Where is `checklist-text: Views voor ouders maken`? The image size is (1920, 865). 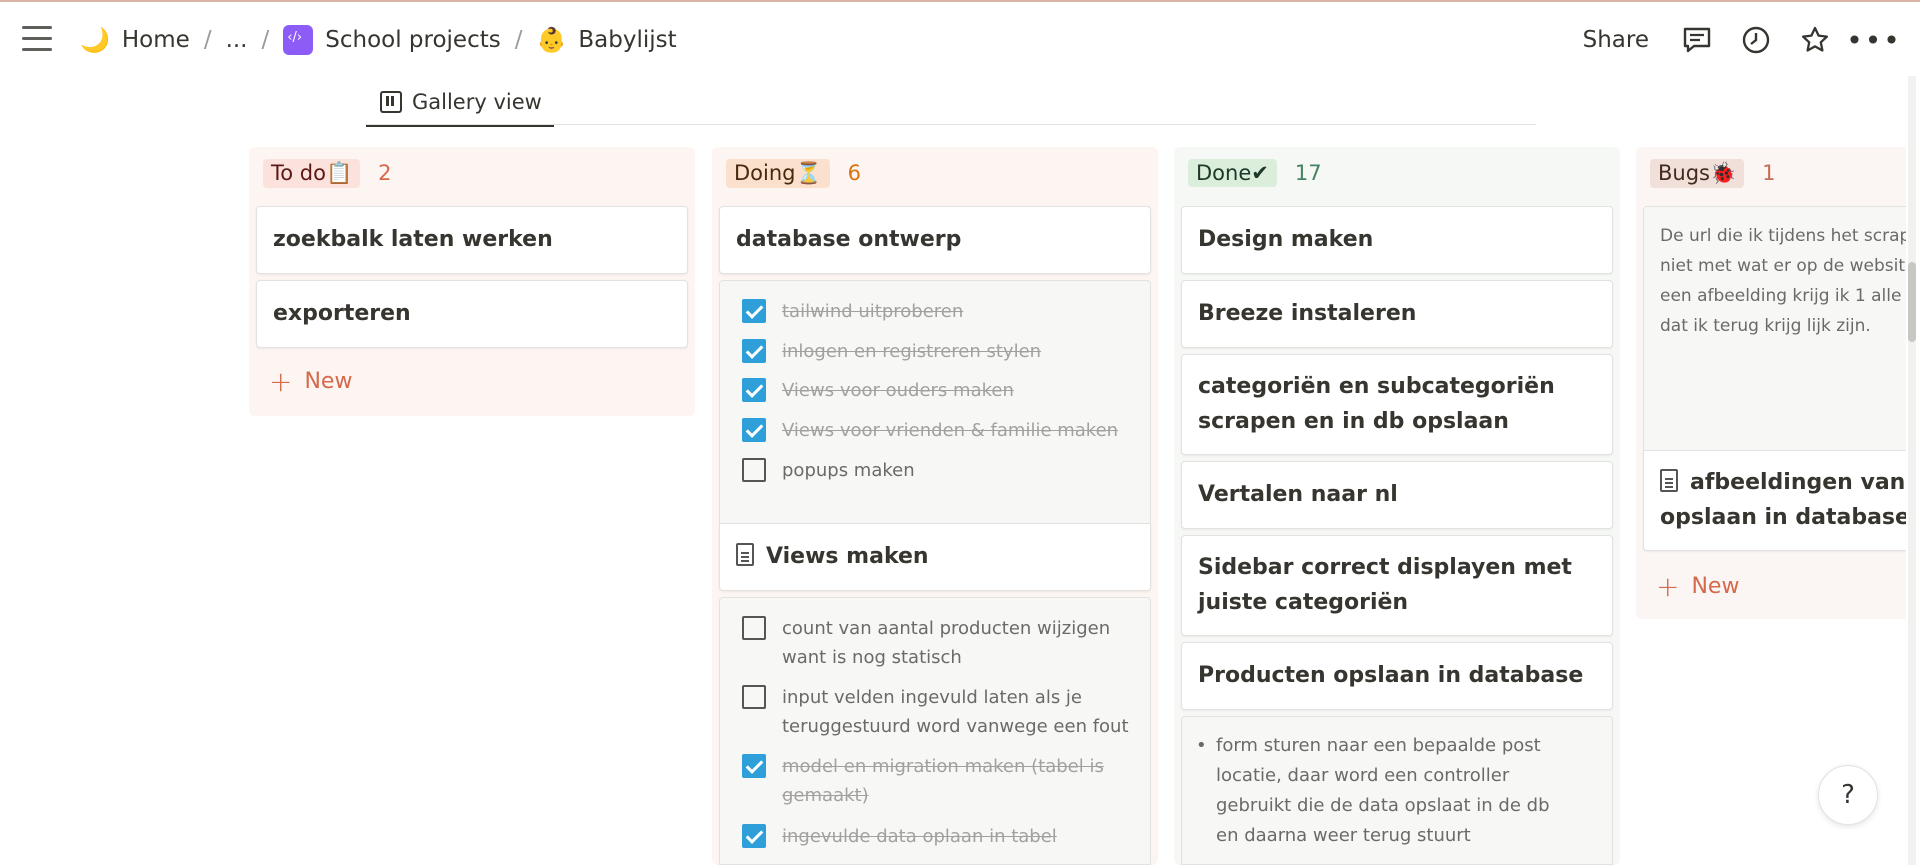
checklist-text: Views voor ouders maken is located at coordinates (898, 390).